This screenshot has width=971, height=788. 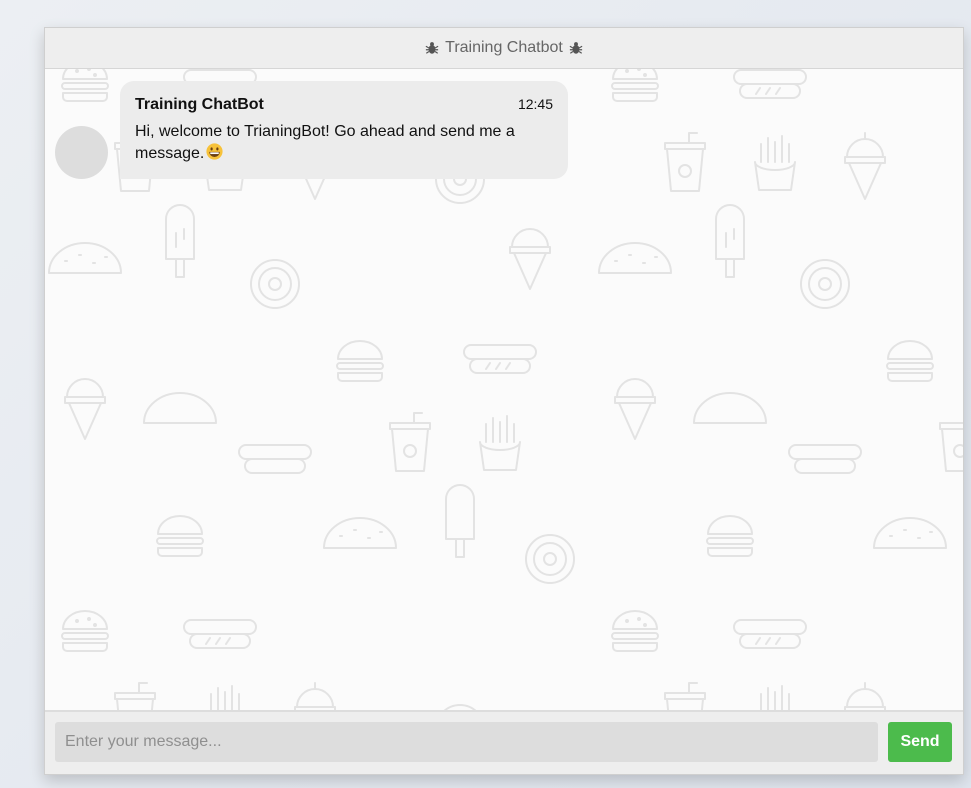 What do you see at coordinates (466, 742) in the screenshot?
I see `message-input` at bounding box center [466, 742].